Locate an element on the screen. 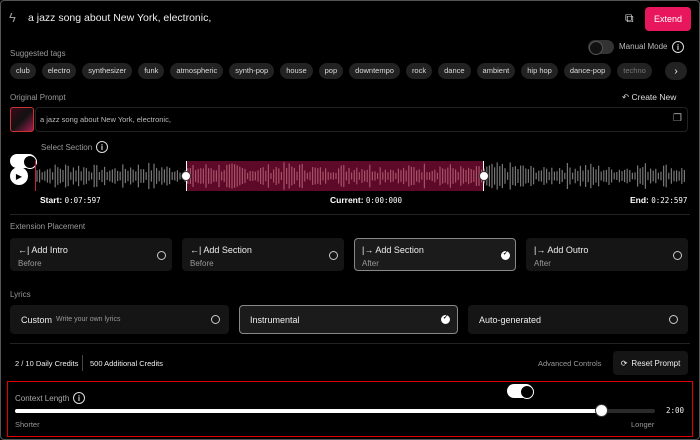 This screenshot has height=440, width=700. start-time: Start: 0:07:597 is located at coordinates (70, 200).